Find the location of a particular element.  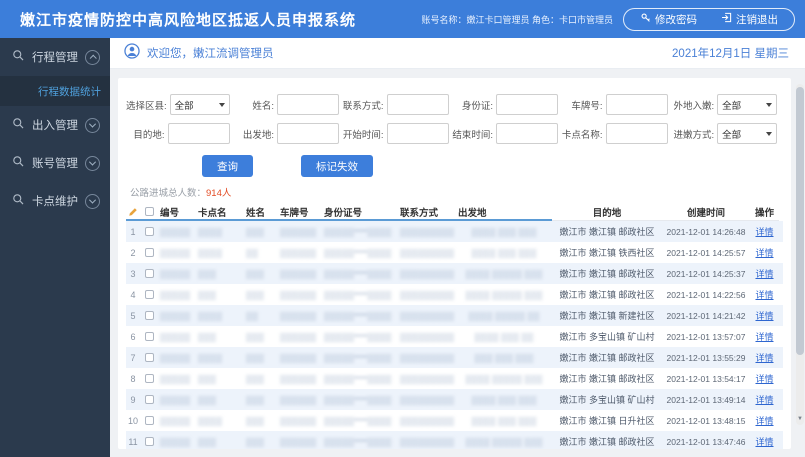

sidebar-item-xingcheng: 行程管理 is located at coordinates (55, 57).